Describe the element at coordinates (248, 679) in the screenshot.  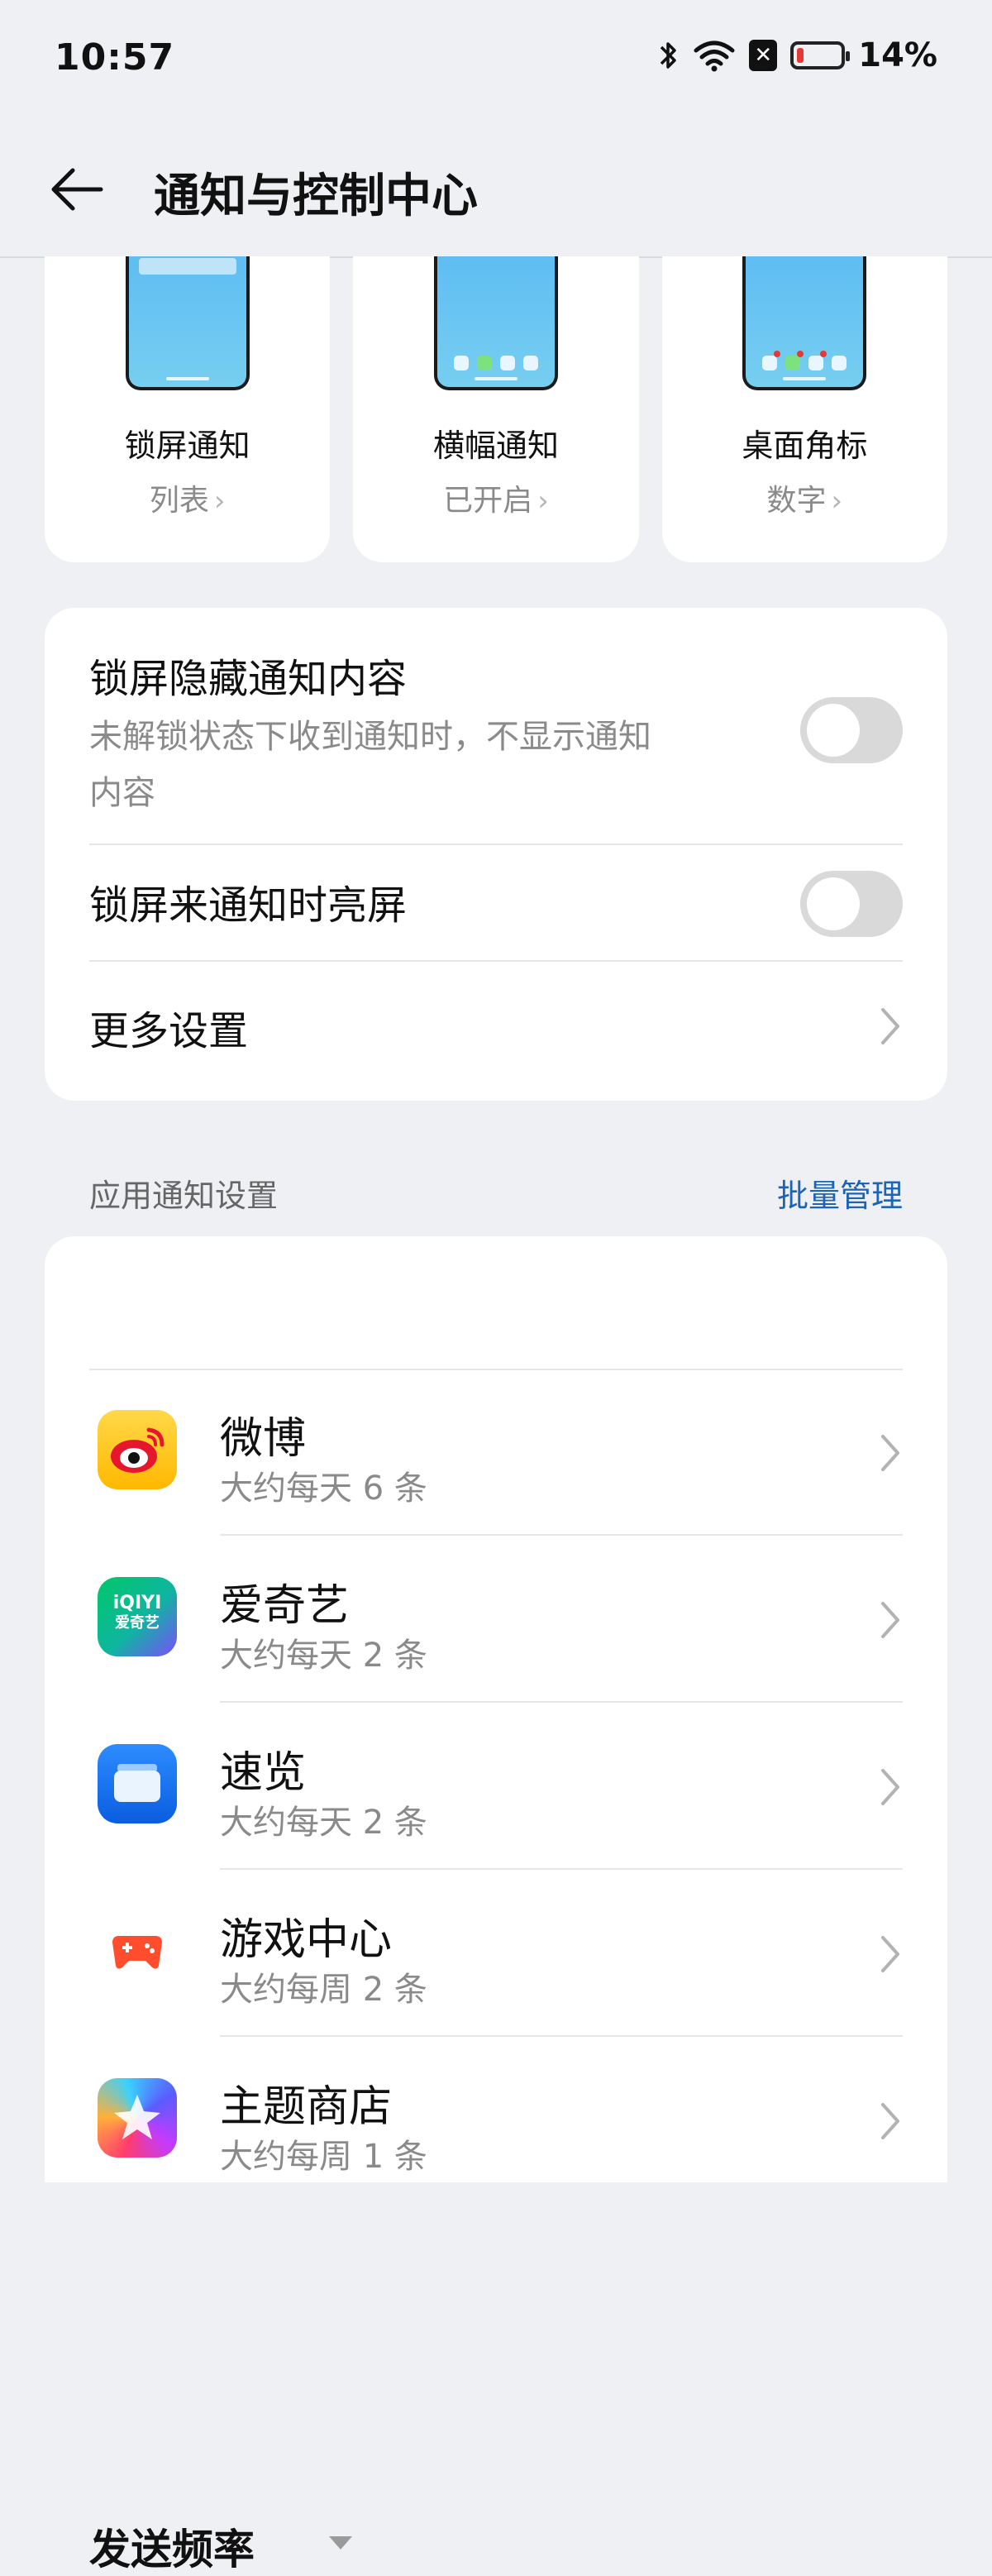
I see `hide-content-title: 锁屏隐藏通知内容` at that location.